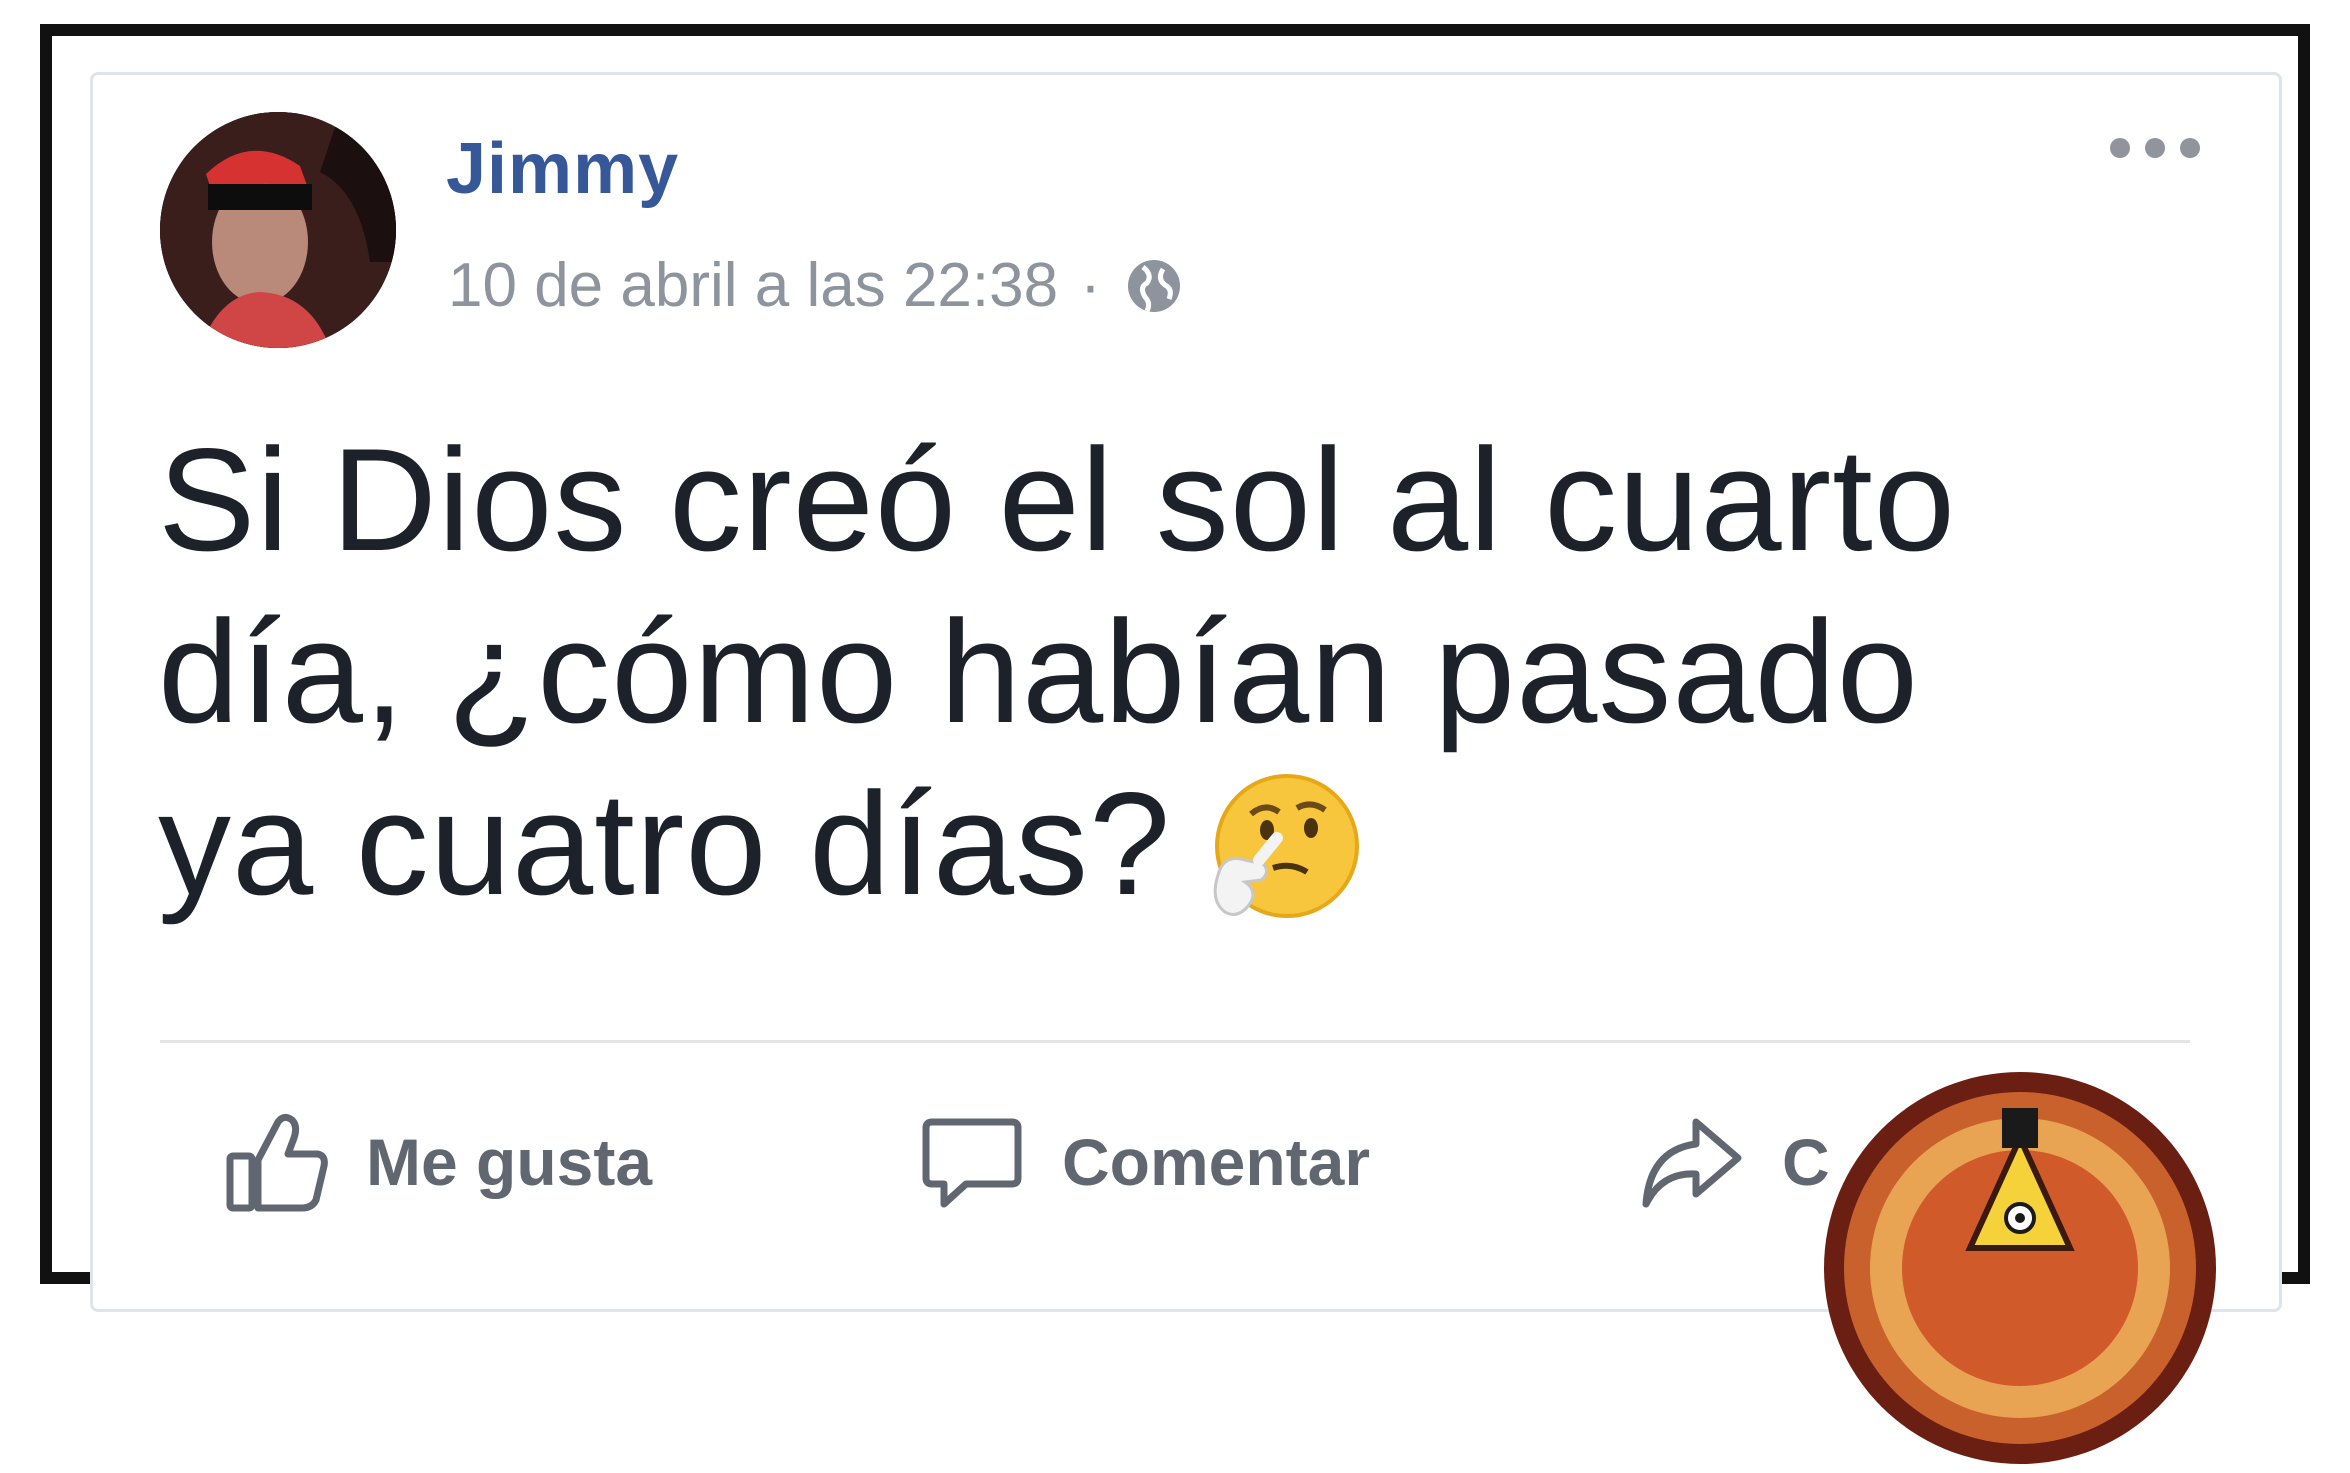 This screenshot has height=1473, width=2350. I want to click on actions-divider, so click(1175, 1041).